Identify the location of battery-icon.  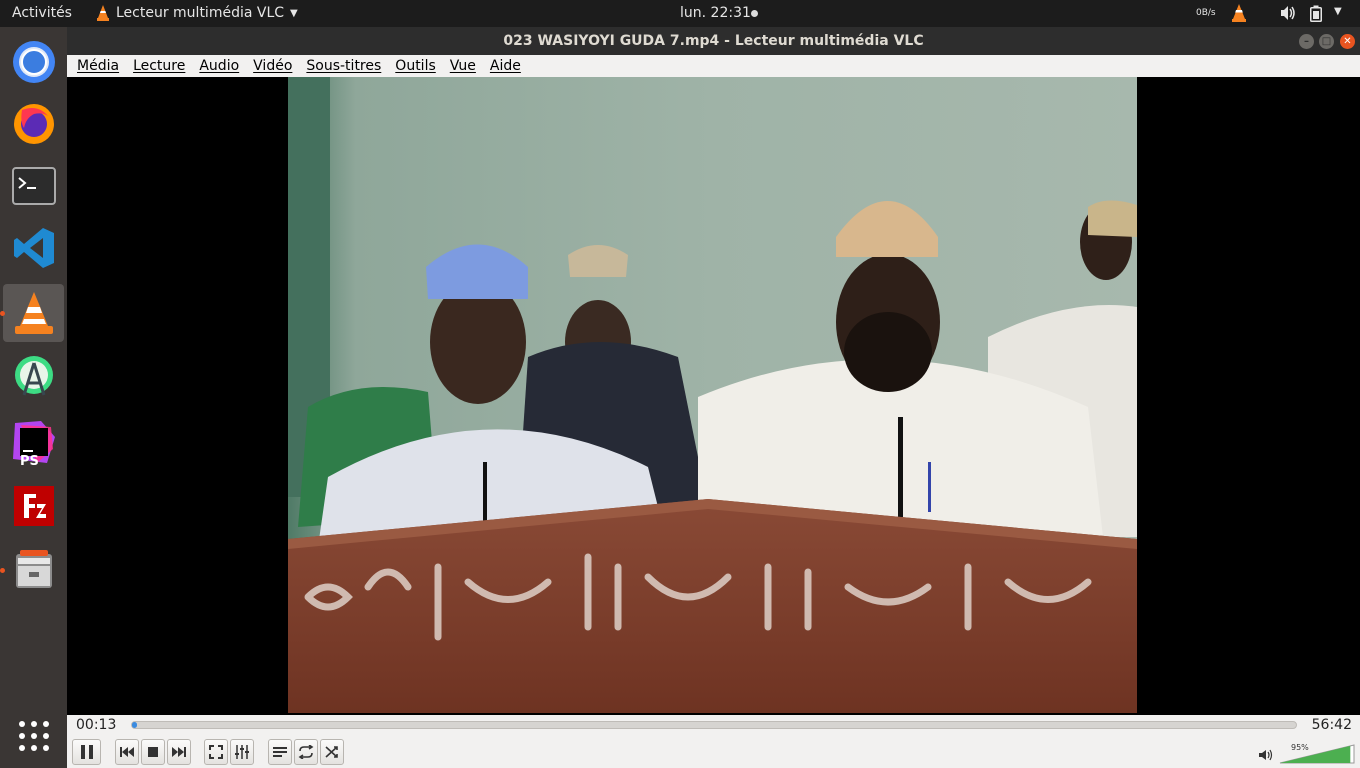
(1316, 15).